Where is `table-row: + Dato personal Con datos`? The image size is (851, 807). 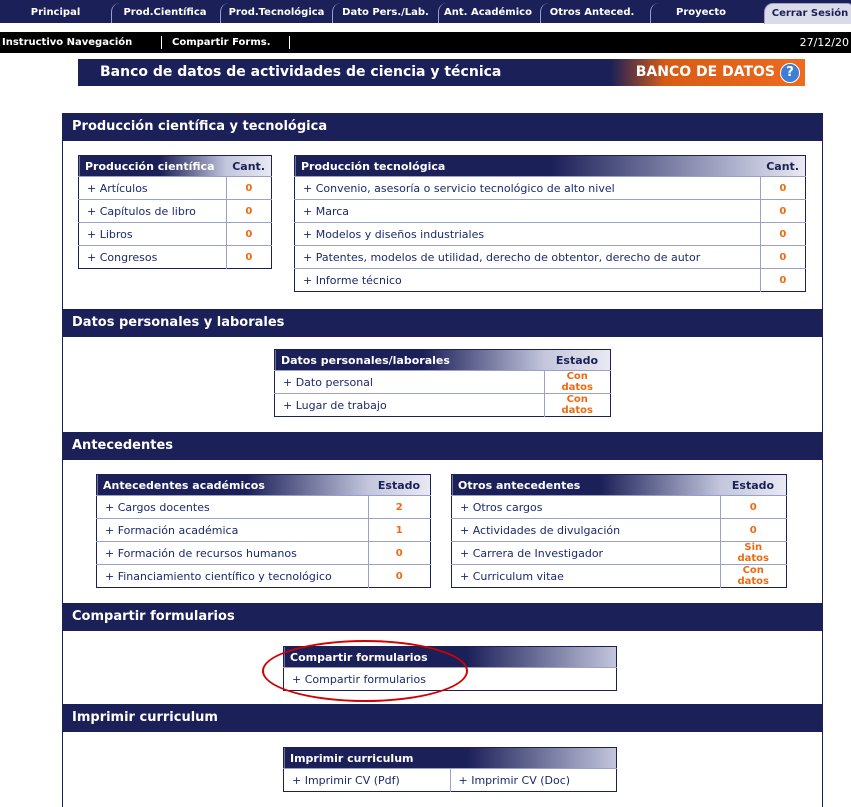
table-row: + Dato personal Con datos is located at coordinates (442, 382).